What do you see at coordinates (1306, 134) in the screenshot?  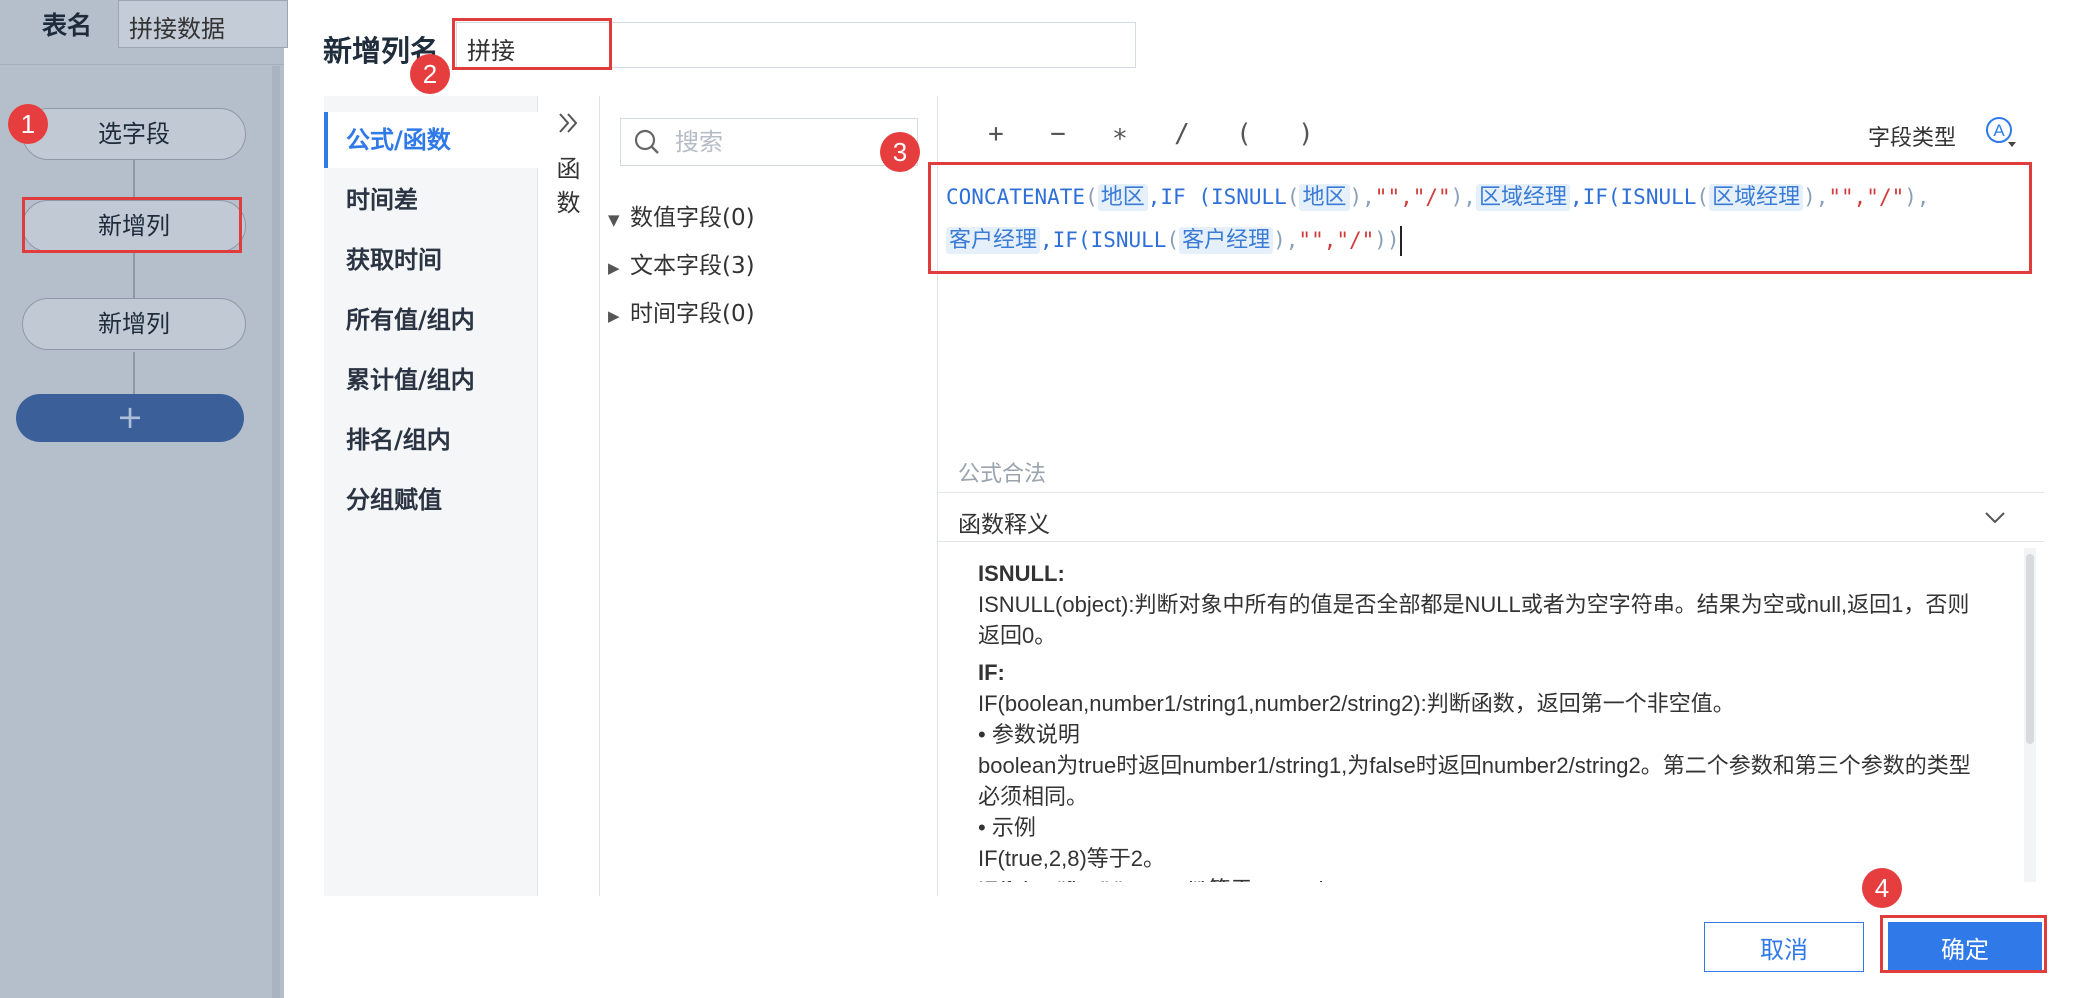 I see `close-paren-button: )` at bounding box center [1306, 134].